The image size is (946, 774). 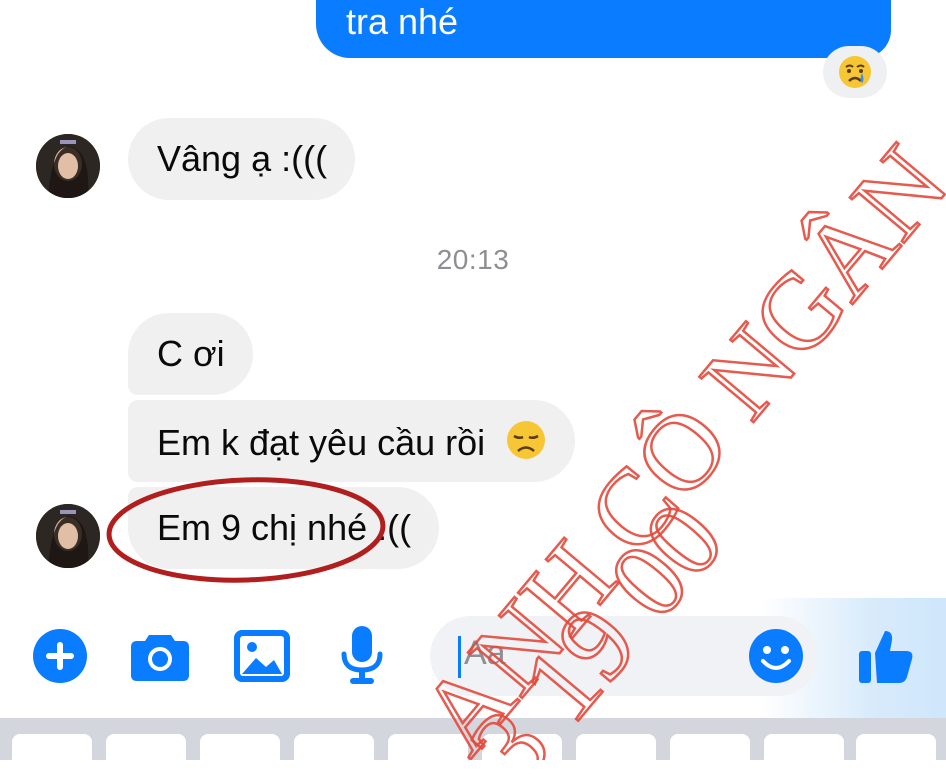 I want to click on keyboard, so click(x=473, y=746).